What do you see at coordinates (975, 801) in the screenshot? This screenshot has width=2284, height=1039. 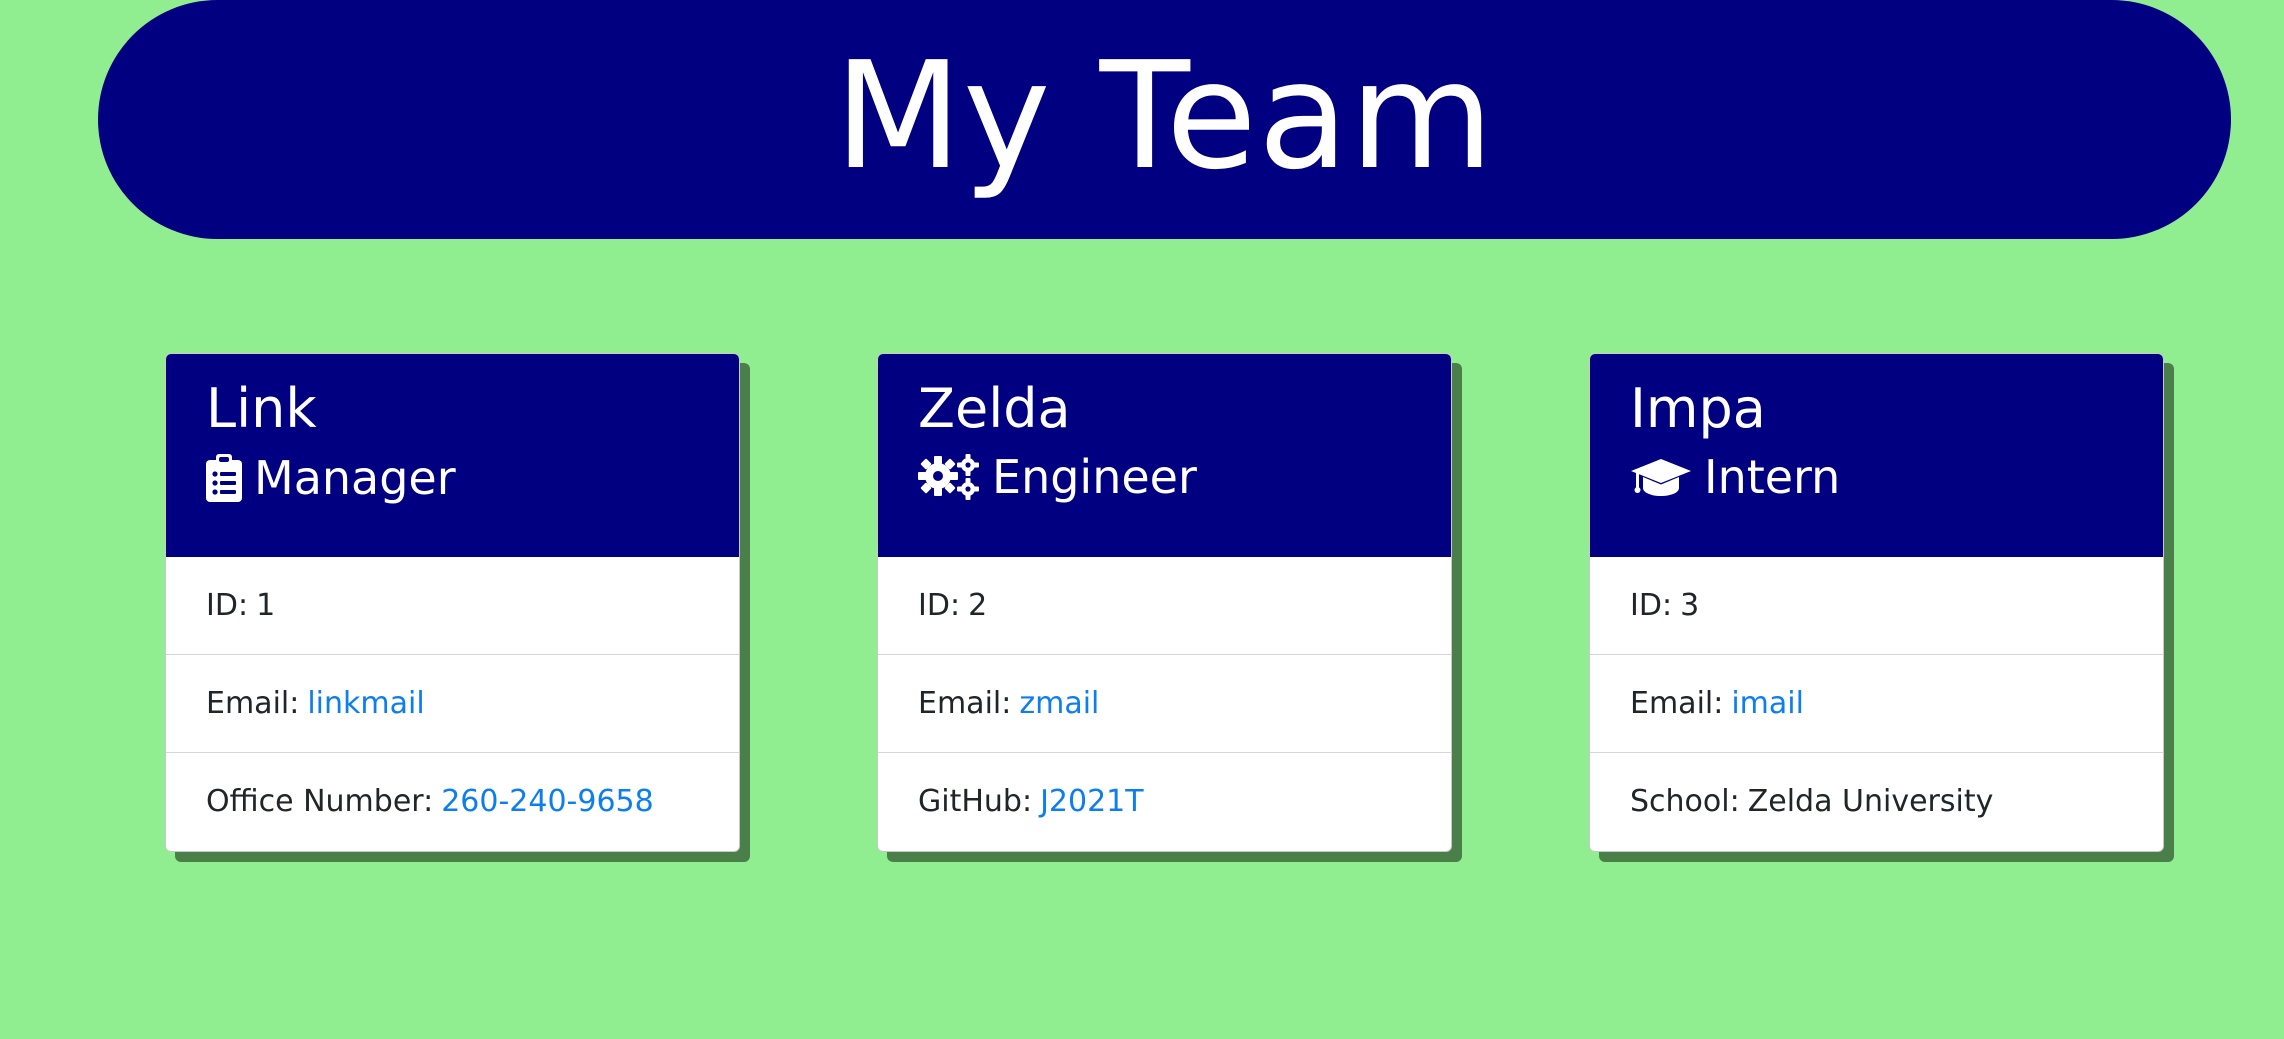 I see `github-label: GitHub:` at bounding box center [975, 801].